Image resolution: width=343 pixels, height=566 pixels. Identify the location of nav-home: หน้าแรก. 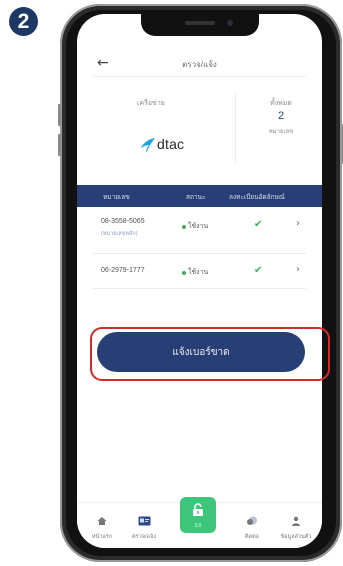
(102, 526).